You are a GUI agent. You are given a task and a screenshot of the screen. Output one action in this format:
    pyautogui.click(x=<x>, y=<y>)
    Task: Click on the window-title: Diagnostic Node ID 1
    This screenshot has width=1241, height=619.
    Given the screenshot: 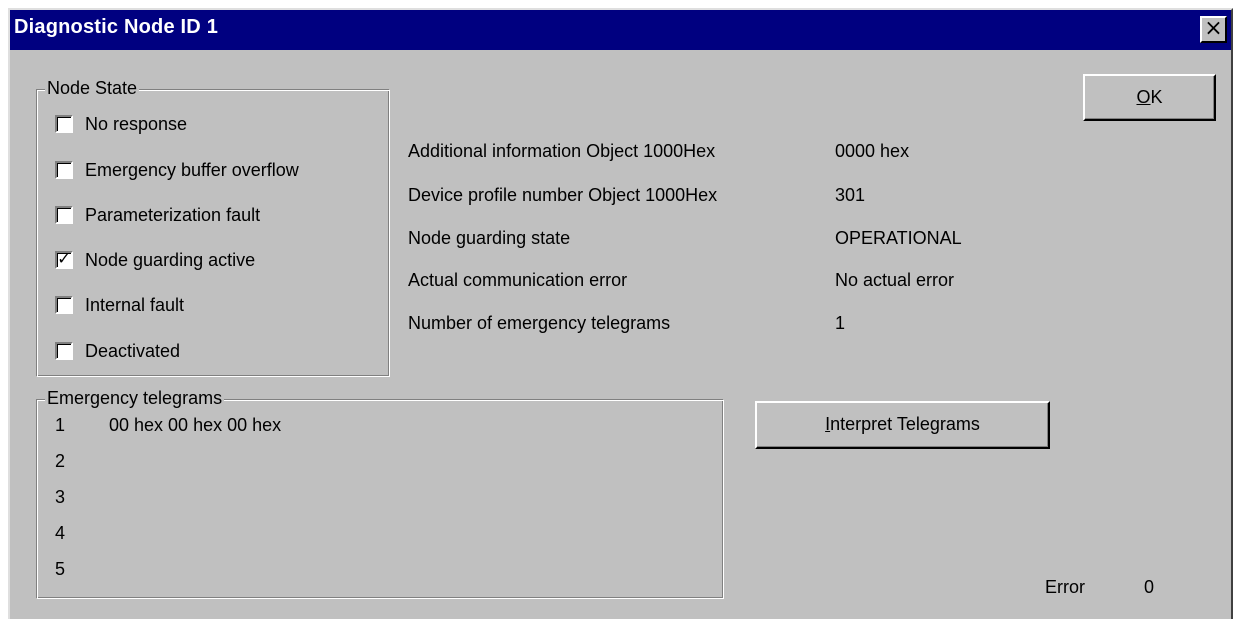 What is the action you would take?
    pyautogui.click(x=116, y=27)
    